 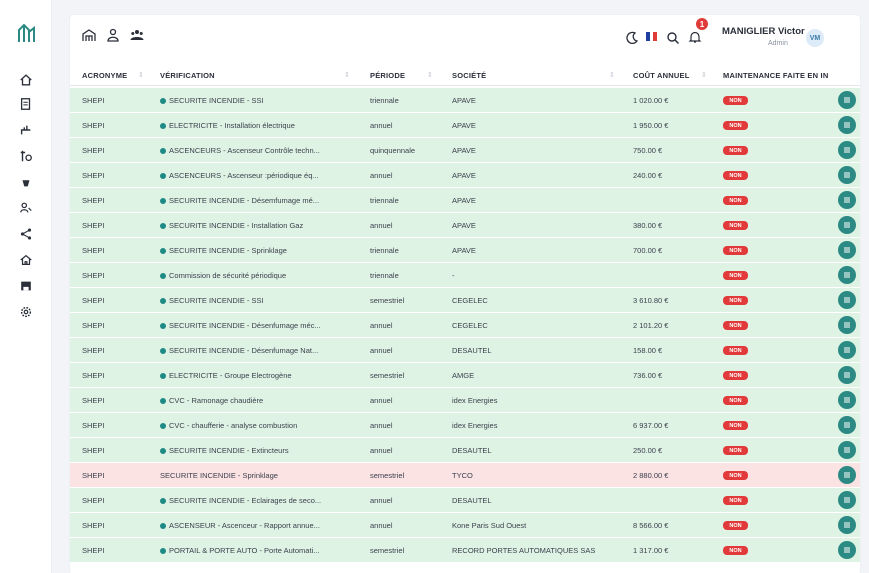 What do you see at coordinates (381, 225) in the screenshot?
I see `periode-cell-text: annuel` at bounding box center [381, 225].